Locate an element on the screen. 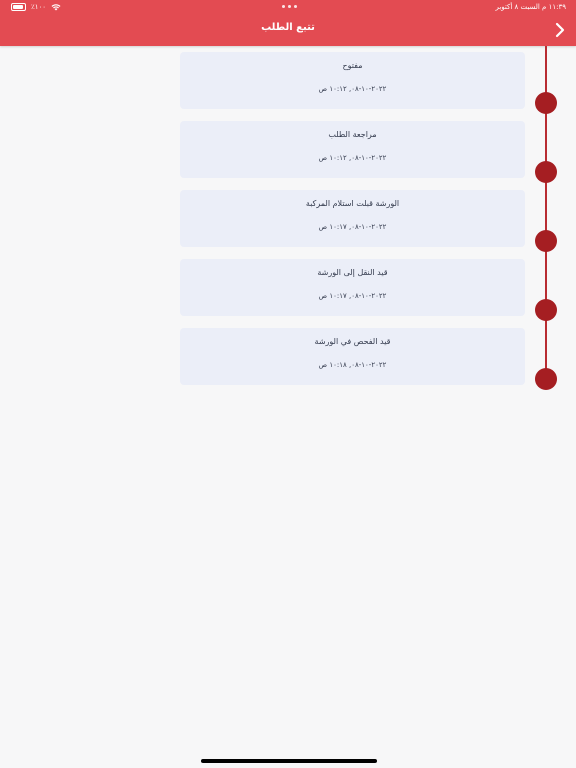 The image size is (576, 768). timeline-card-opened: مفتوح ٢٠٢٢-١٠-٠٨, ١٠:١٢ ص is located at coordinates (352, 80).